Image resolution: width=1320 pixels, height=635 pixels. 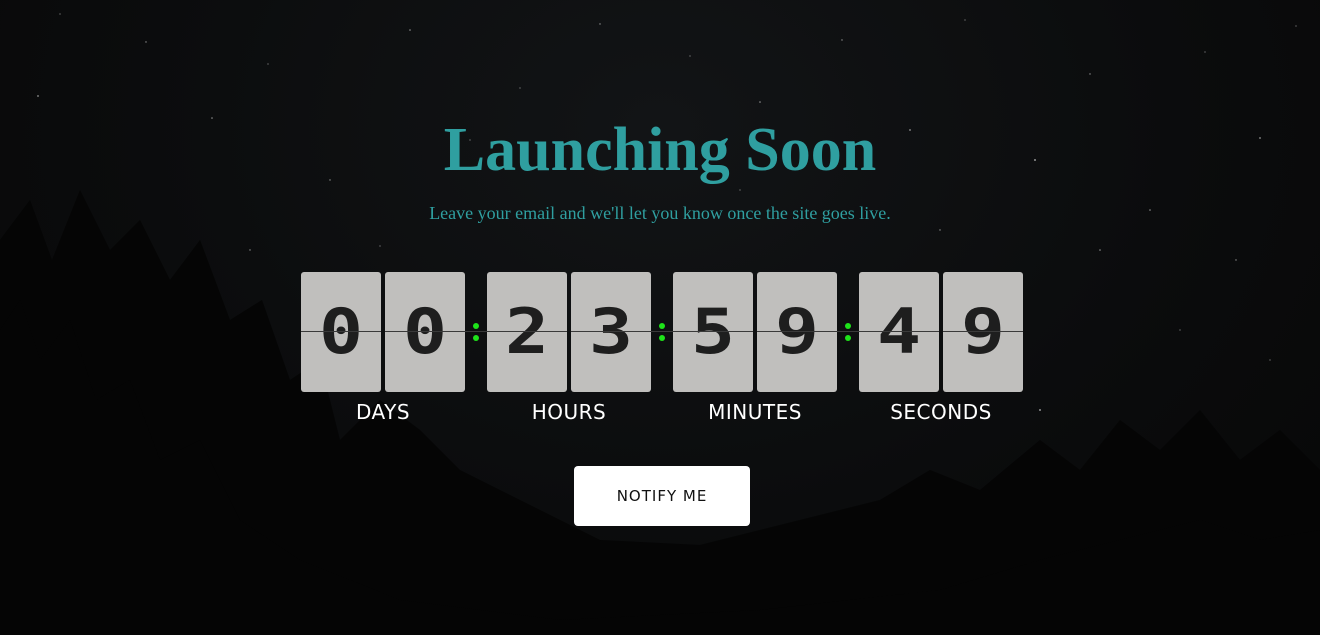 What do you see at coordinates (941, 412) in the screenshot?
I see `seconds-label: SECONDS` at bounding box center [941, 412].